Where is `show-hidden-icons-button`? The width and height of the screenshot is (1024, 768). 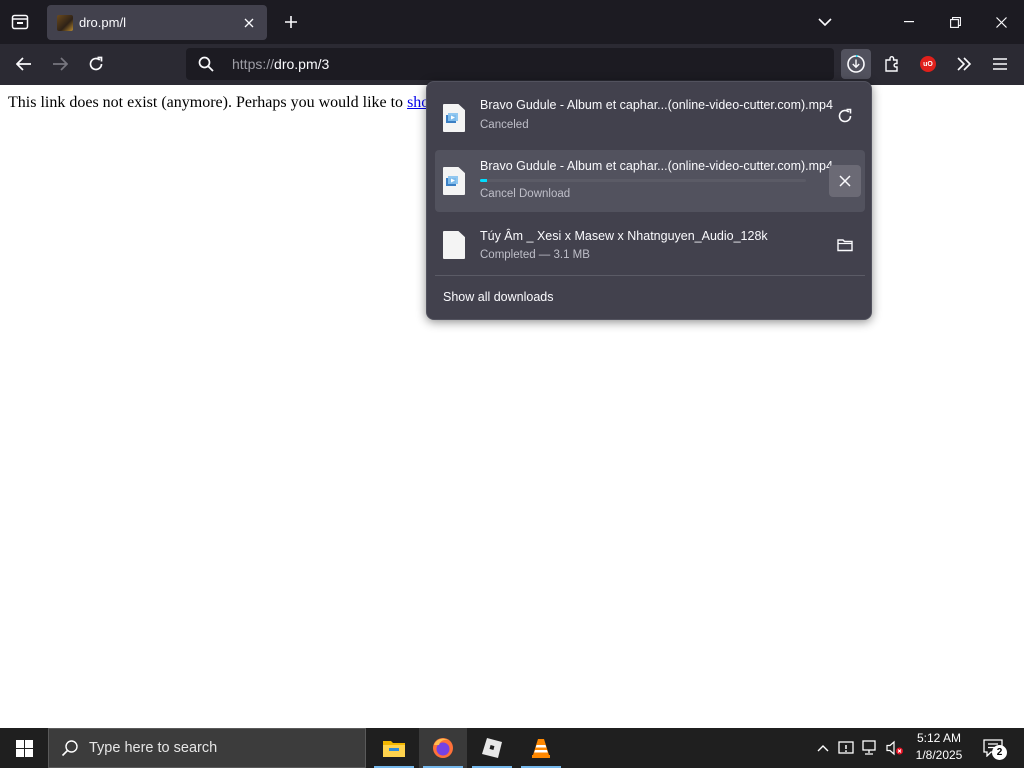 show-hidden-icons-button is located at coordinates (823, 748).